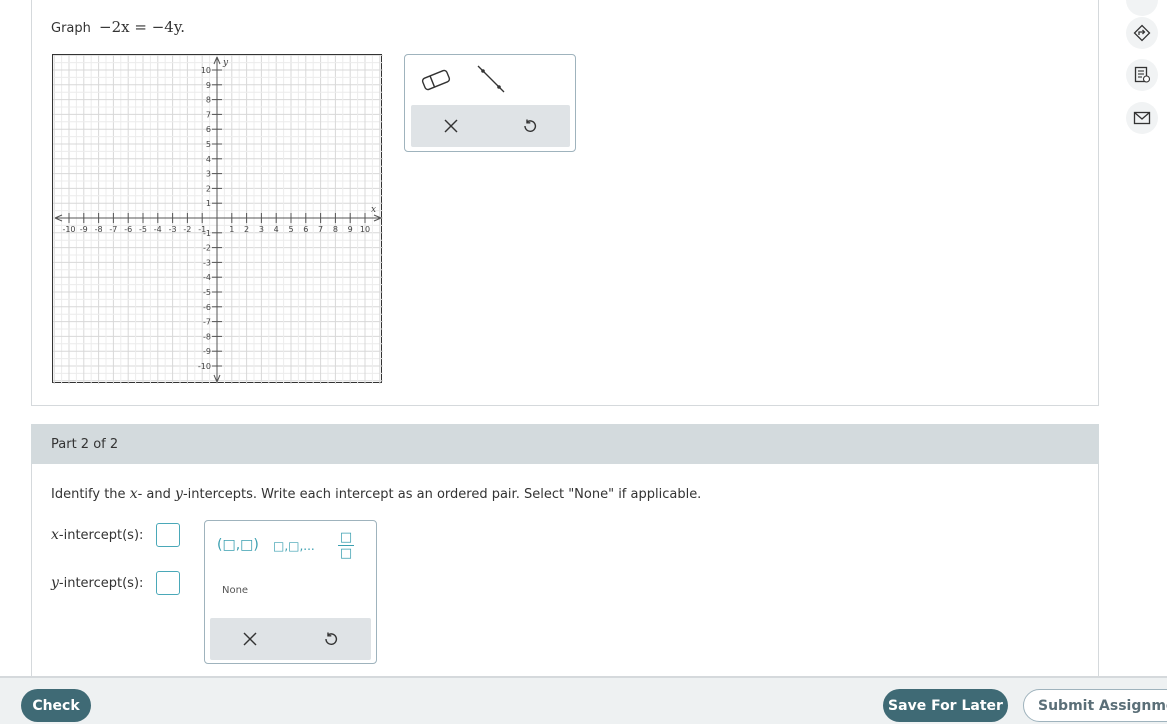 The image size is (1167, 724). What do you see at coordinates (208, 144) in the screenshot?
I see `y-tick-label: 5` at bounding box center [208, 144].